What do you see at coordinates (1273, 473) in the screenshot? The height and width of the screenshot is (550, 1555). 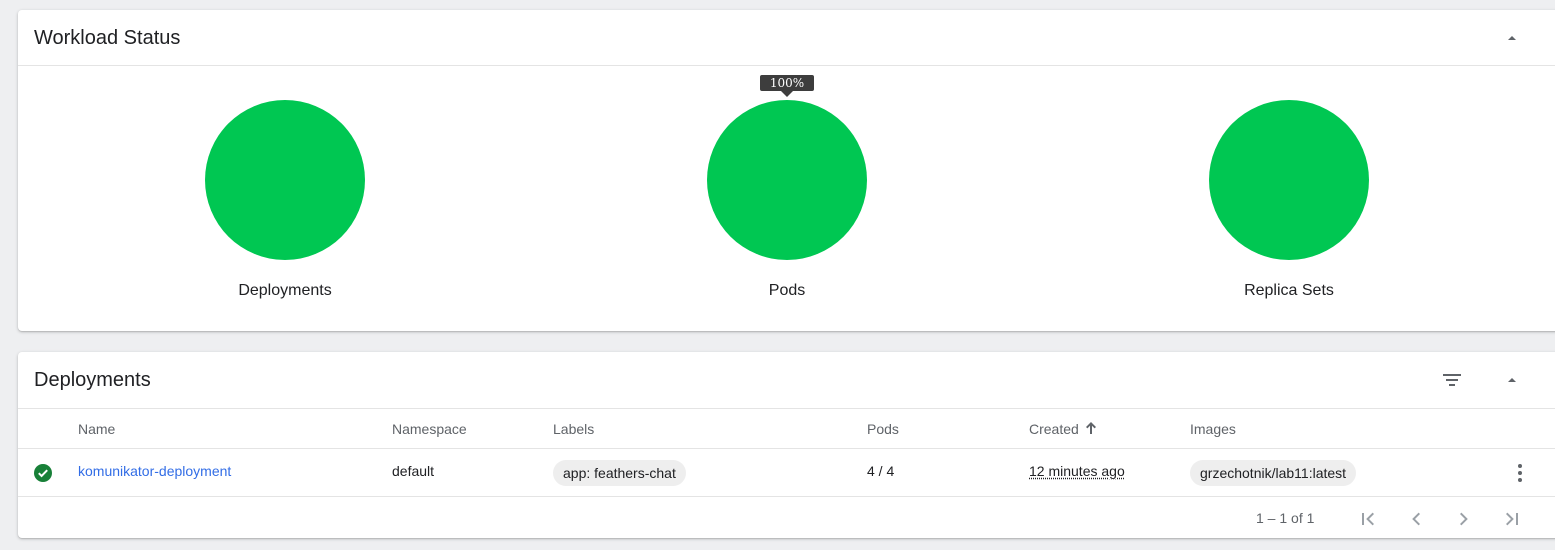 I see `image-chip: grzechotnik/lab11:latest` at bounding box center [1273, 473].